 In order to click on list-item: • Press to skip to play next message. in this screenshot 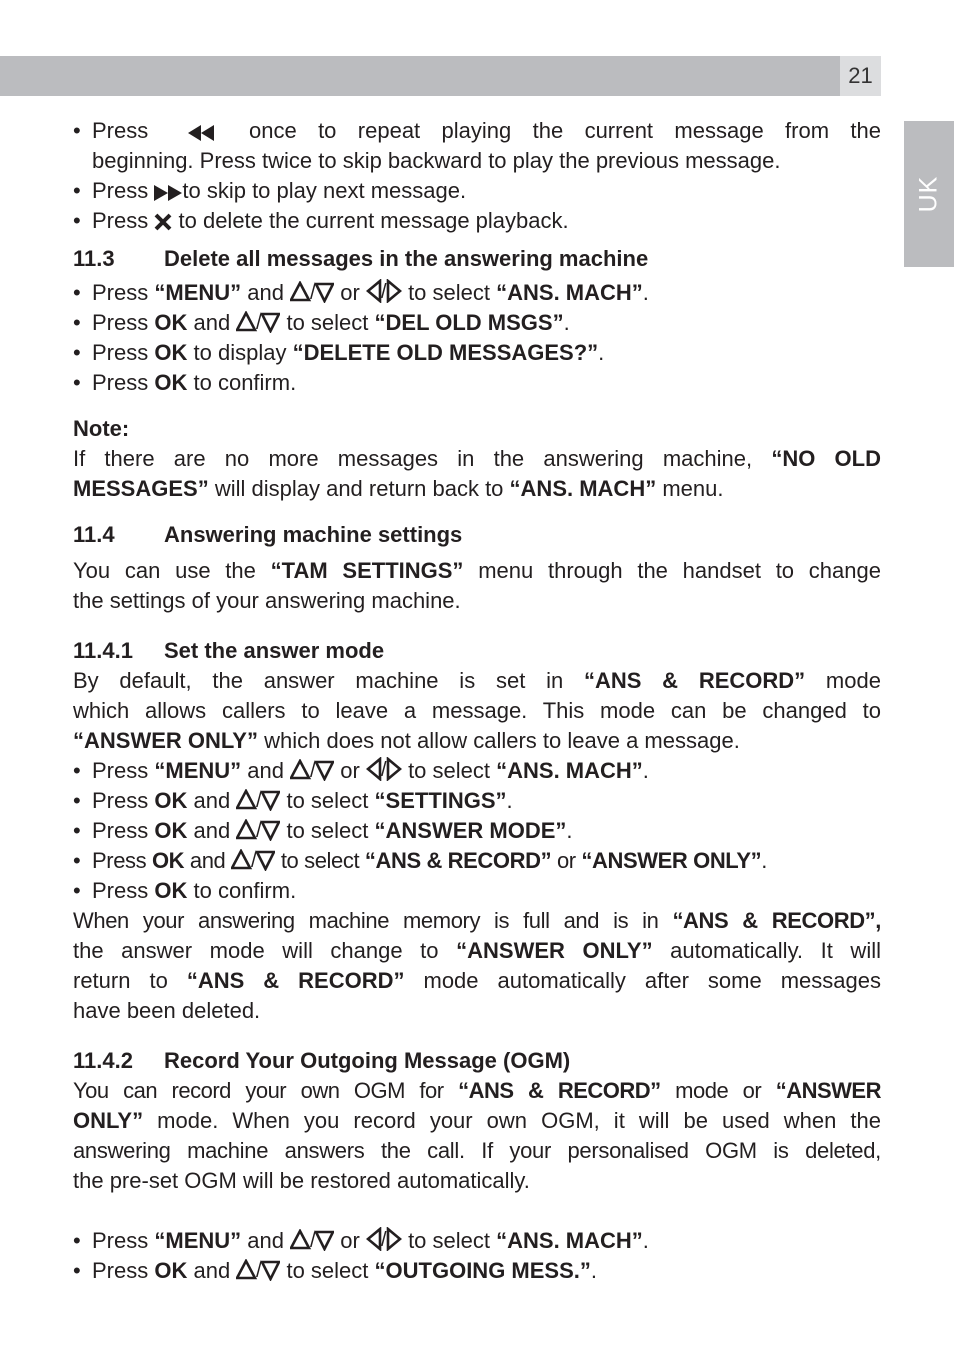, I will do `click(270, 190)`.